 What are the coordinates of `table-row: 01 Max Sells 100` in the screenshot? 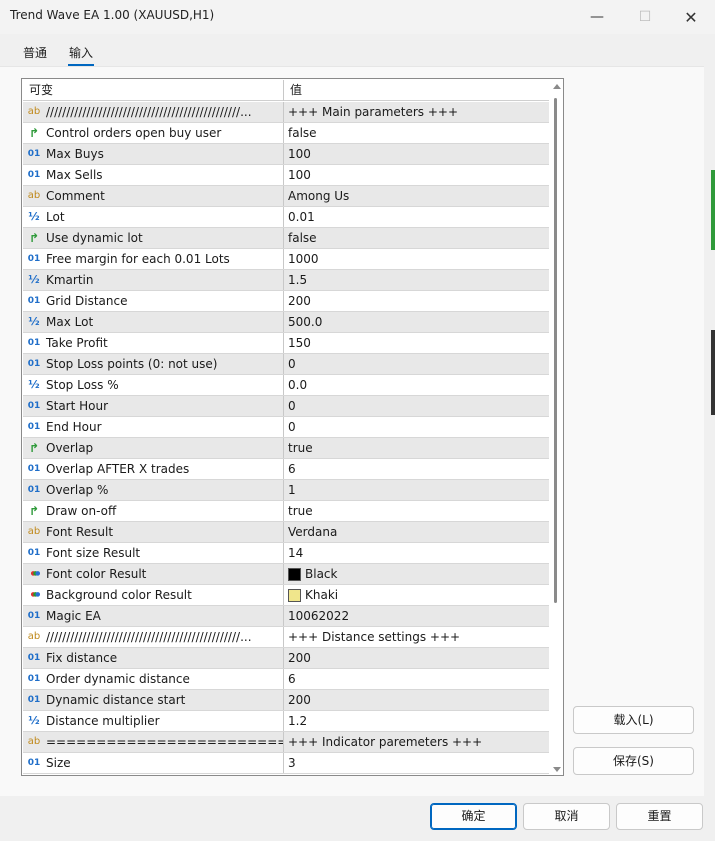 It's located at (286, 175).